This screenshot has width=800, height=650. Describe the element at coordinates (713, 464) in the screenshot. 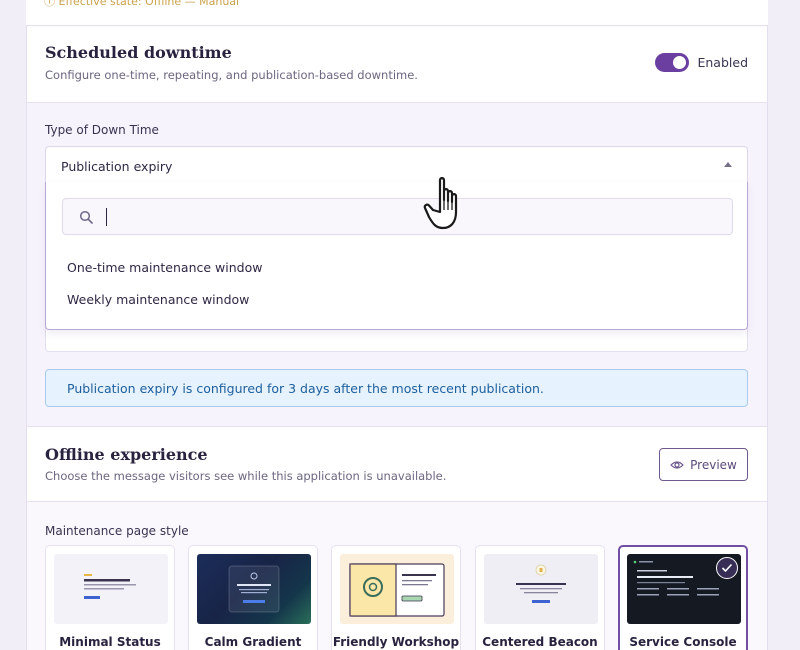

I see `preview-label: Preview` at that location.